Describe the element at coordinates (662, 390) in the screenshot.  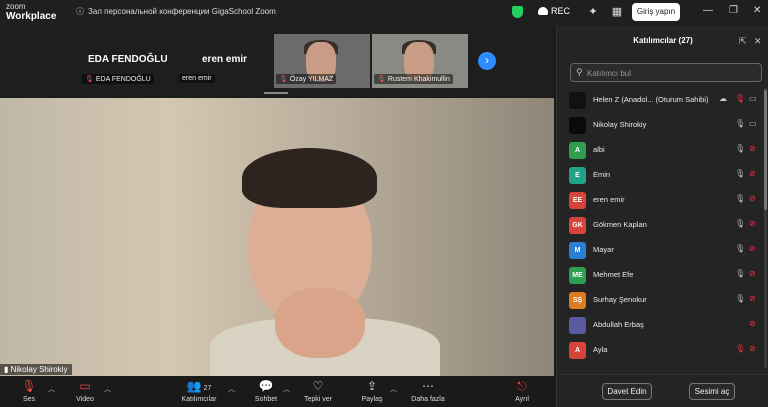
I see `panel-footer: Davet Edin Sesimi aç` at that location.